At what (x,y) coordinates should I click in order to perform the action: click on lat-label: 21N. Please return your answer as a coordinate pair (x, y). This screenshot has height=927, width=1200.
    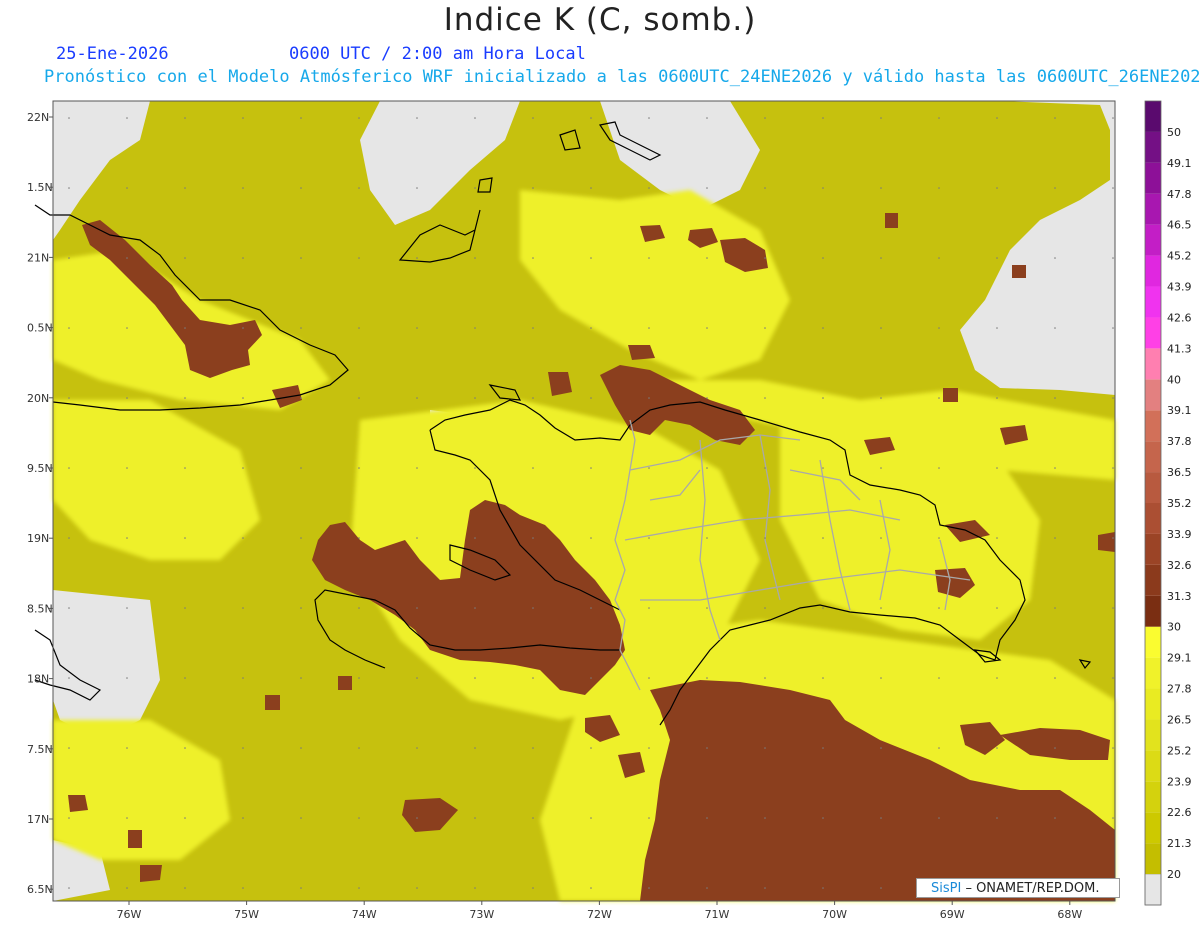
    Looking at the image, I should click on (38, 257).